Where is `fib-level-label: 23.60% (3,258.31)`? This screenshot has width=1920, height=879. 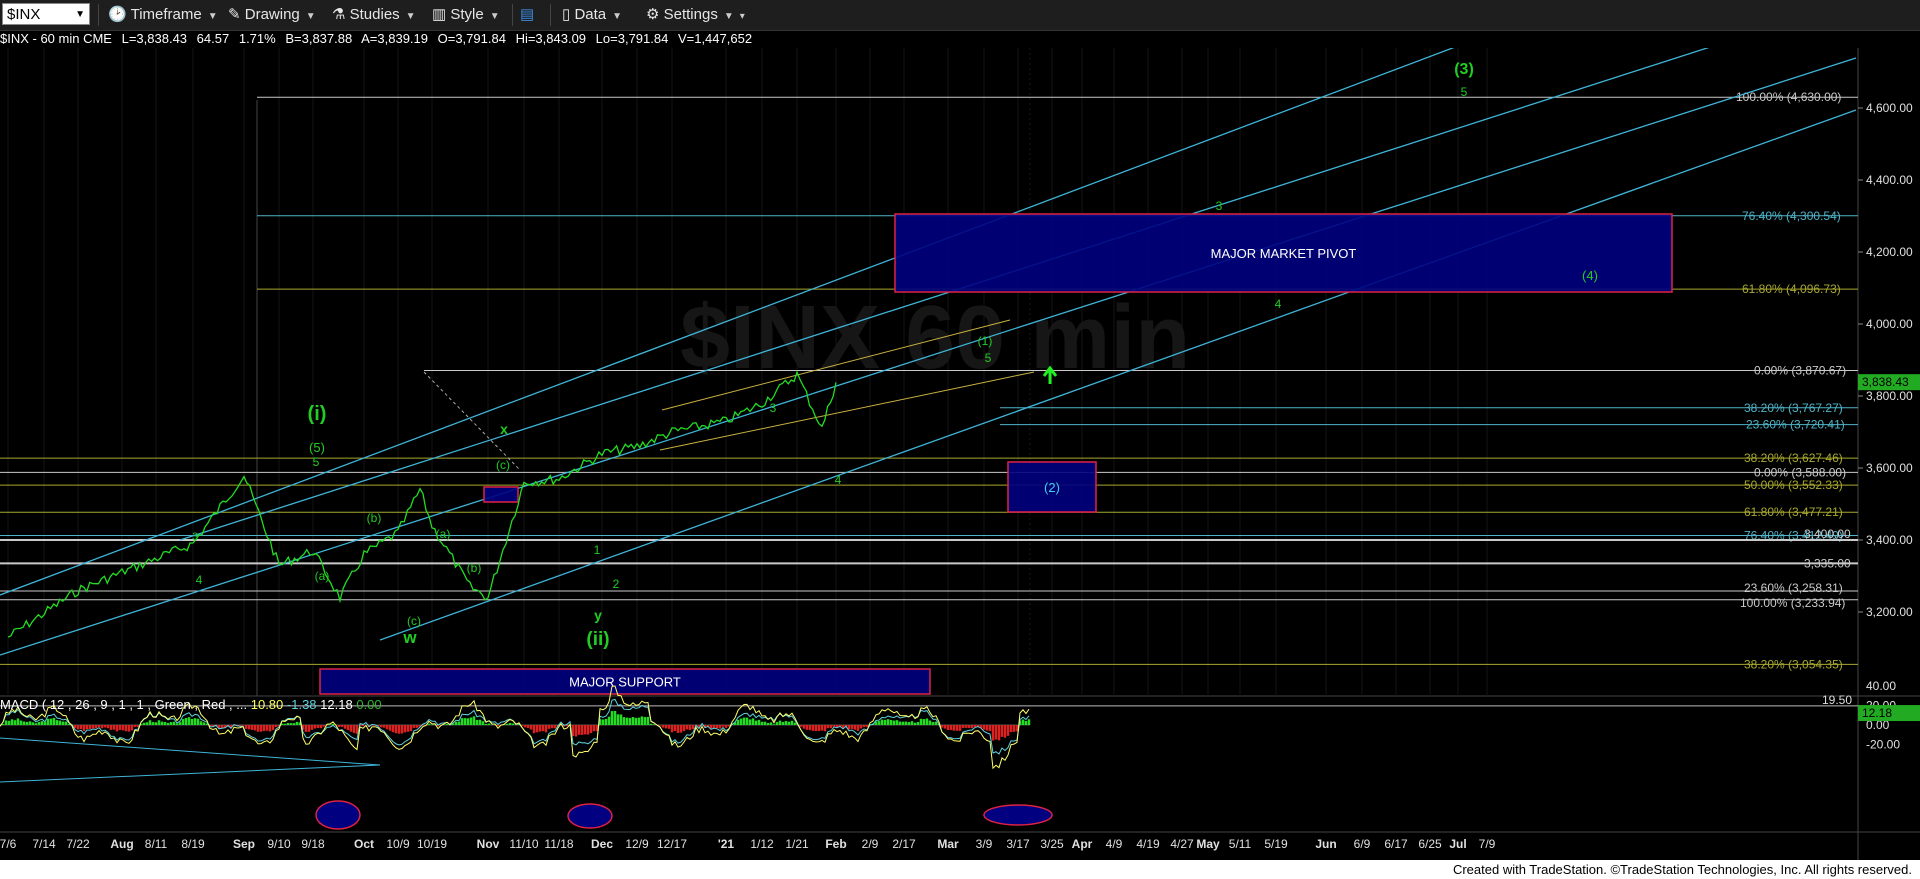 fib-level-label: 23.60% (3,258.31) is located at coordinates (1793, 588).